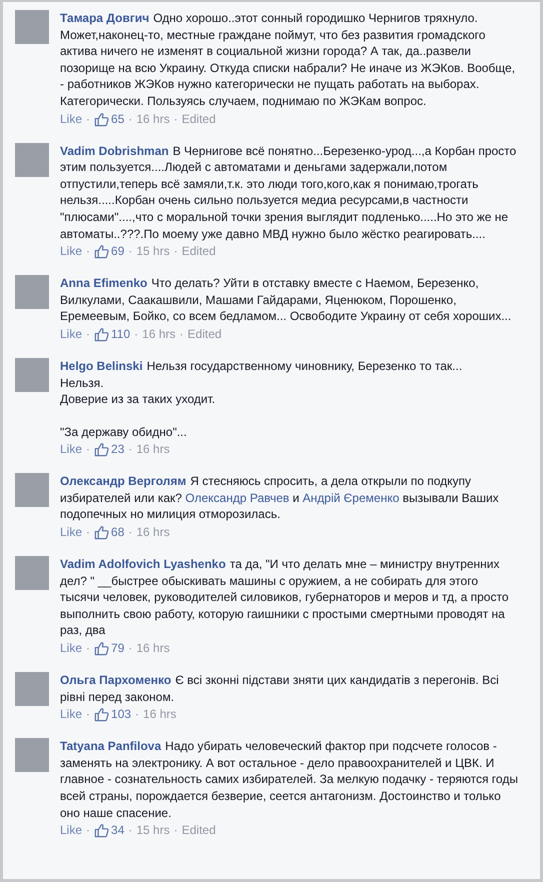  What do you see at coordinates (289, 780) in the screenshot?
I see `comment-text: Tatyana Panfilova Надо убирать человеческий фактор при подсчете голосов - заменять на электронику. А вот остальное - дело правоохранителей и ЦВК. И главное - сознательность самих избирателей. За мелкую подачку - теряются годы всей страны, порождается безверие, сеется антагонизм. Достоинство и только оно наше спасение.` at bounding box center [289, 780].